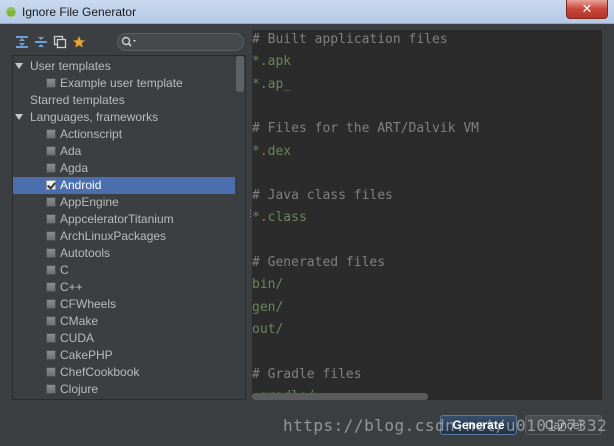  I want to click on tree-row-label: AppceleratorTitanium, so click(117, 219).